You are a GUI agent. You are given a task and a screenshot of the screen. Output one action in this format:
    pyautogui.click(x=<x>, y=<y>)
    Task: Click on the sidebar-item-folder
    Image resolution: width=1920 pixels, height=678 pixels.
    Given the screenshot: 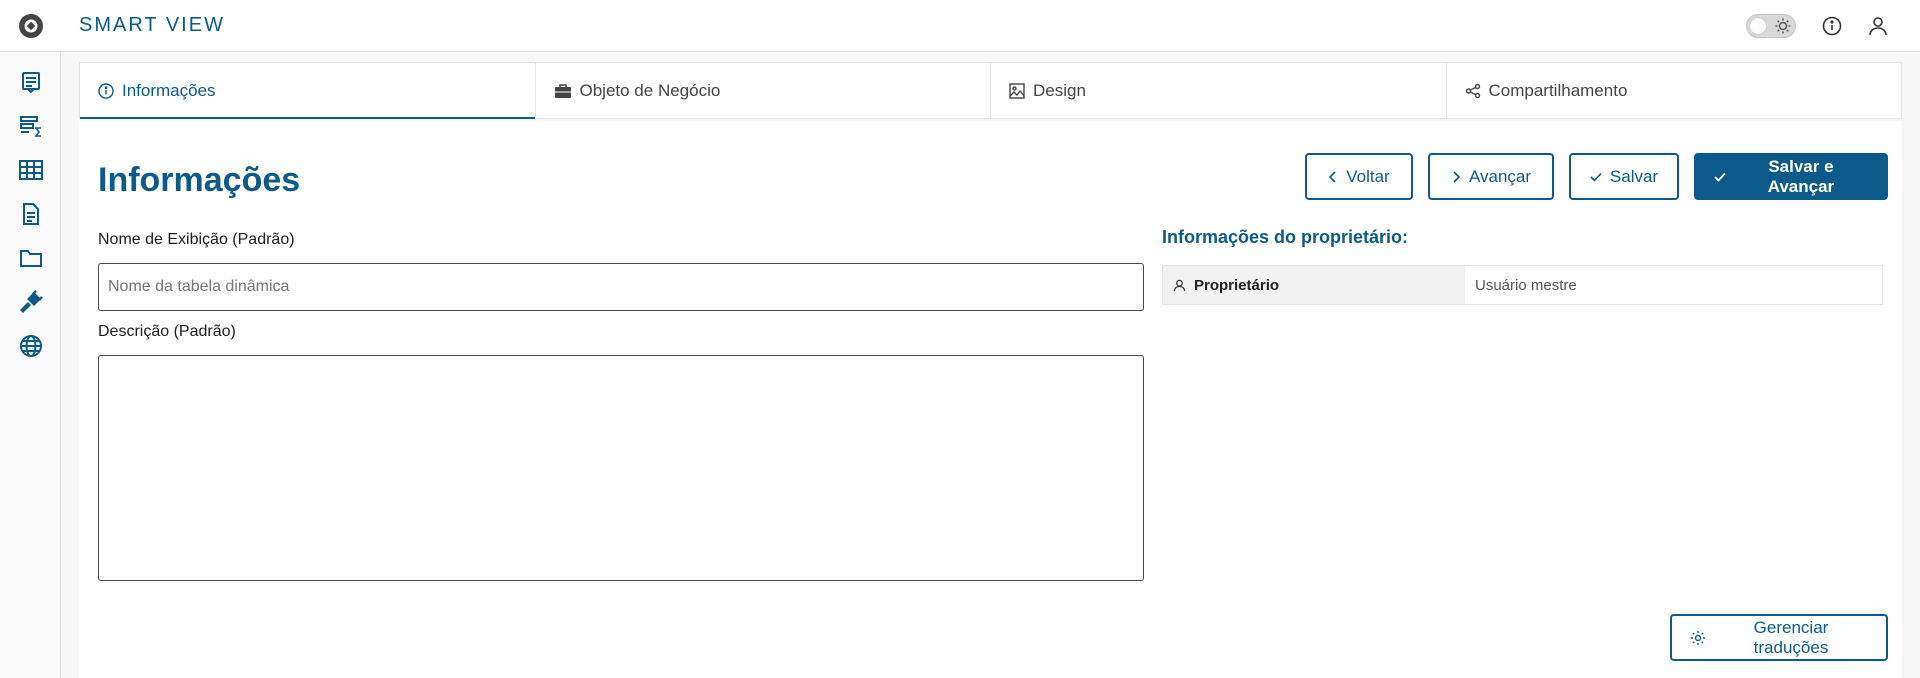 What is the action you would take?
    pyautogui.click(x=30, y=258)
    